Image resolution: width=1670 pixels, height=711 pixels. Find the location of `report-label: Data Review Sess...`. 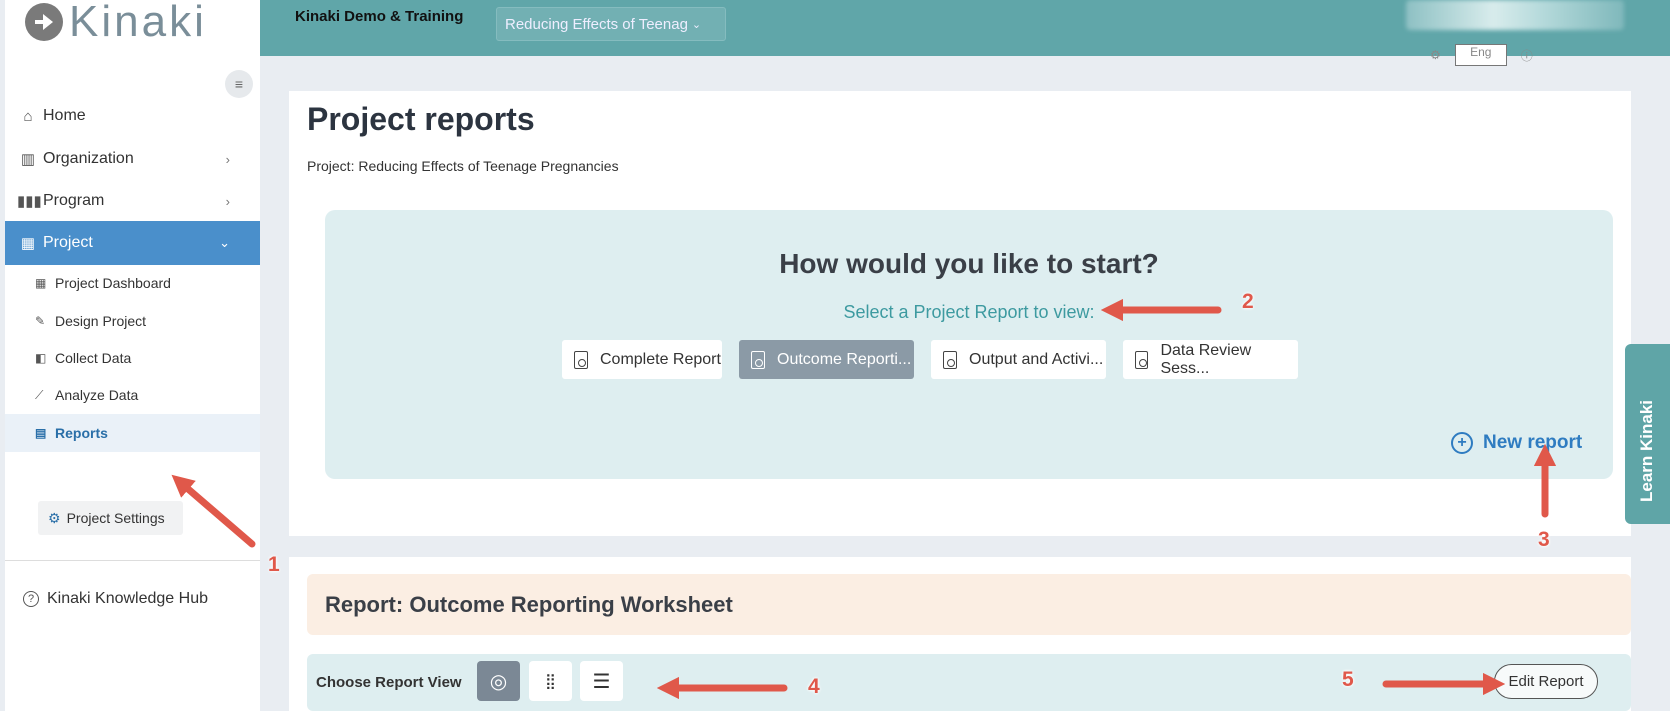

report-label: Data Review Sess... is located at coordinates (1206, 359).